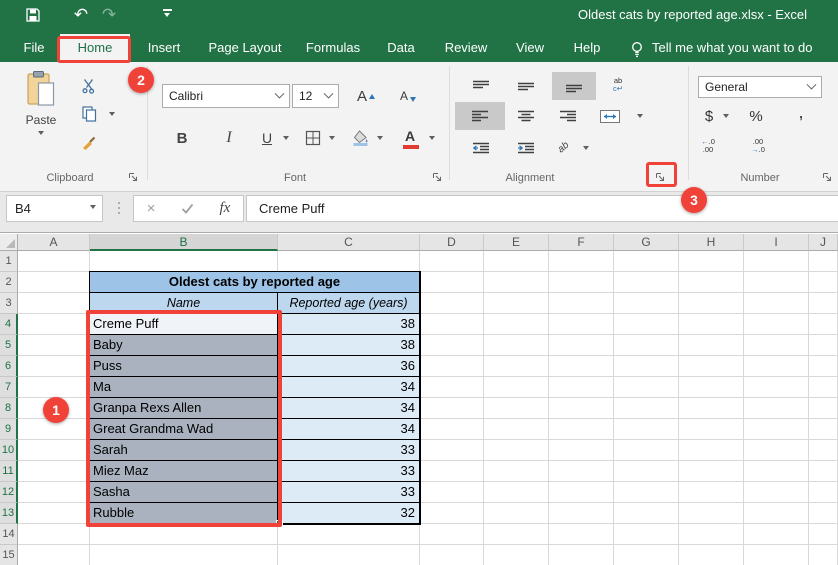 This screenshot has width=838, height=565. Describe the element at coordinates (184, 242) in the screenshot. I see `col-header-B: B` at that location.